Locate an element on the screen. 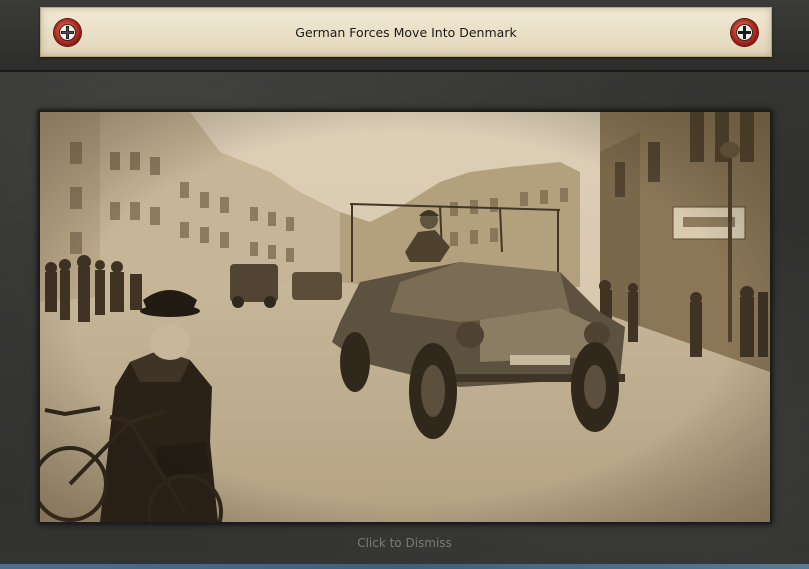 Image resolution: width=809 pixels, height=569 pixels. title-bar: German Forces Move Into Denmark is located at coordinates (404, 36).